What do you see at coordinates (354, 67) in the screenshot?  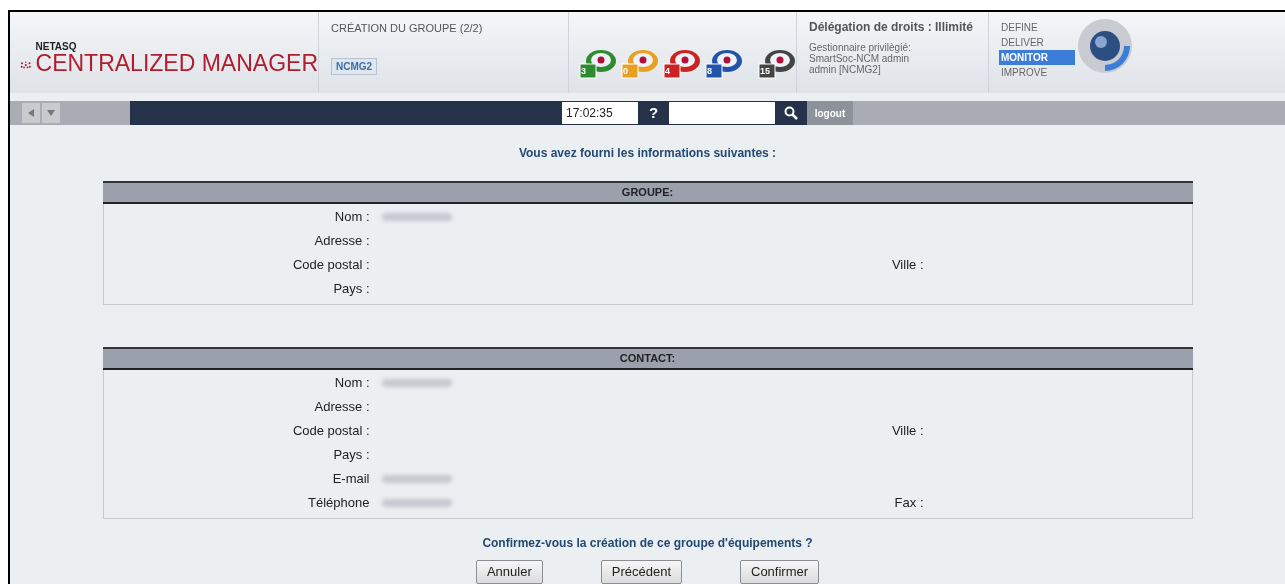 I see `server-tag: NCMG2` at bounding box center [354, 67].